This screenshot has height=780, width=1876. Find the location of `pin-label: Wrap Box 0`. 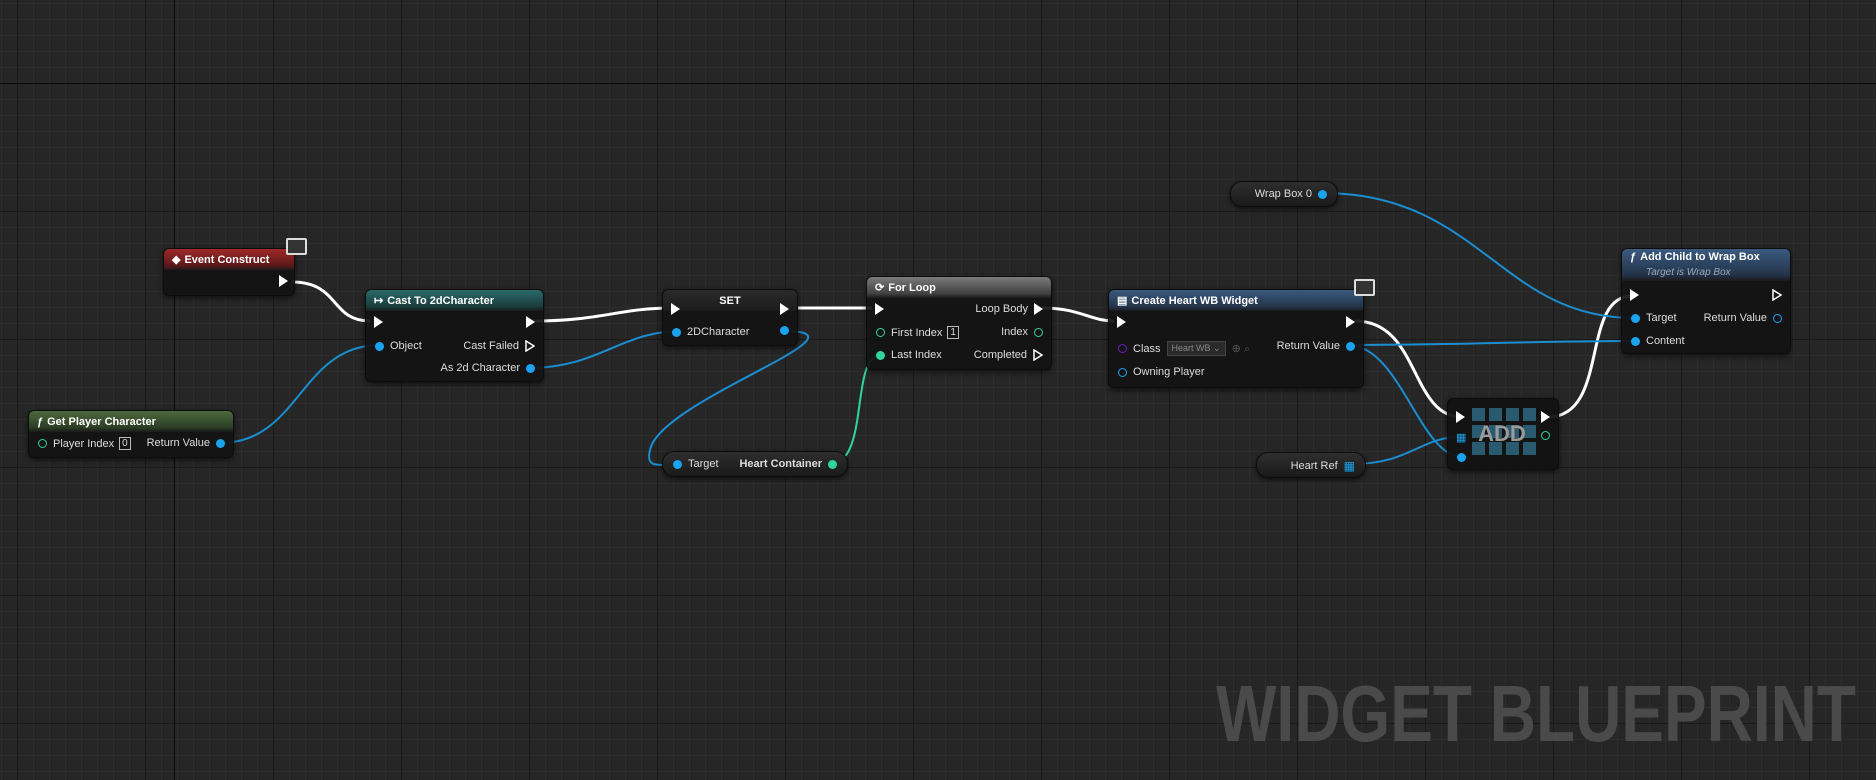

pin-label: Wrap Box 0 is located at coordinates (1283, 194).